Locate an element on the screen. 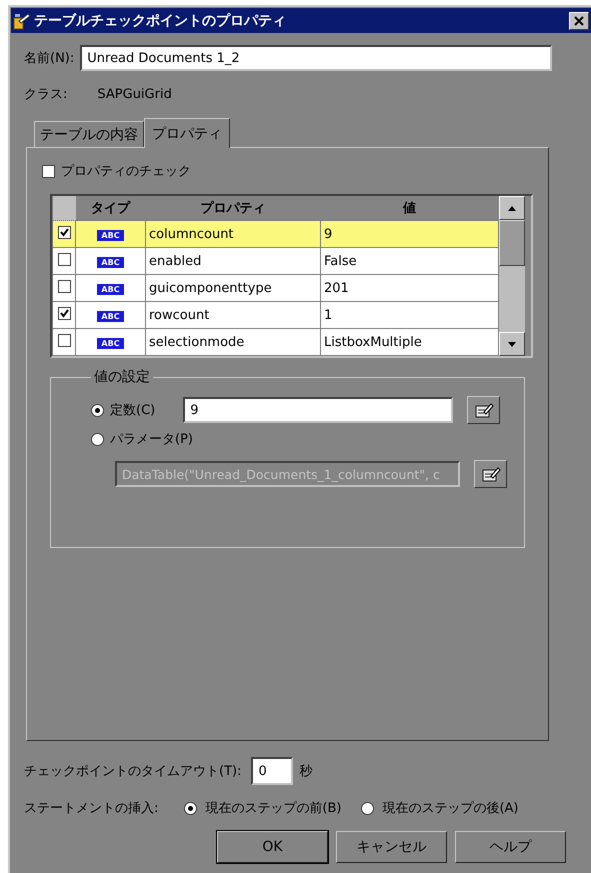 This screenshot has width=591, height=873. constant-field: 9 is located at coordinates (318, 410).